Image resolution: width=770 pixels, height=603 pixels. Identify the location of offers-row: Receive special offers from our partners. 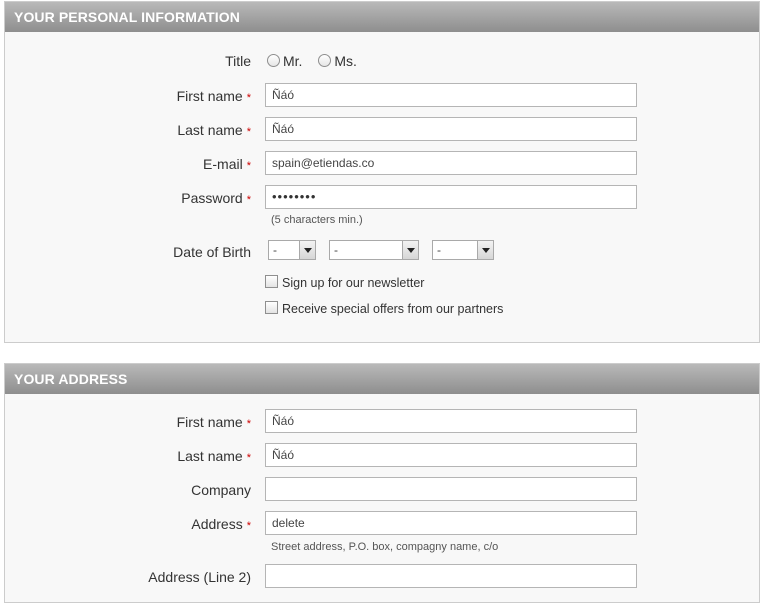
(384, 309).